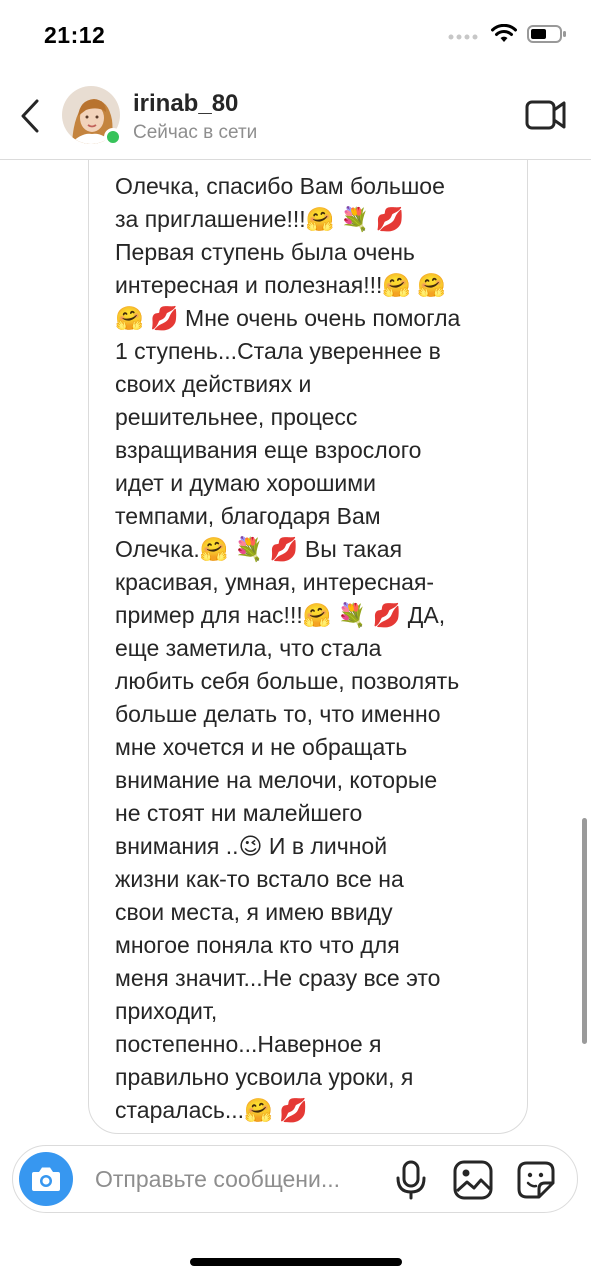 The image size is (591, 1280). Describe the element at coordinates (295, 36) in the screenshot. I see `status-bar: 21:12` at that location.